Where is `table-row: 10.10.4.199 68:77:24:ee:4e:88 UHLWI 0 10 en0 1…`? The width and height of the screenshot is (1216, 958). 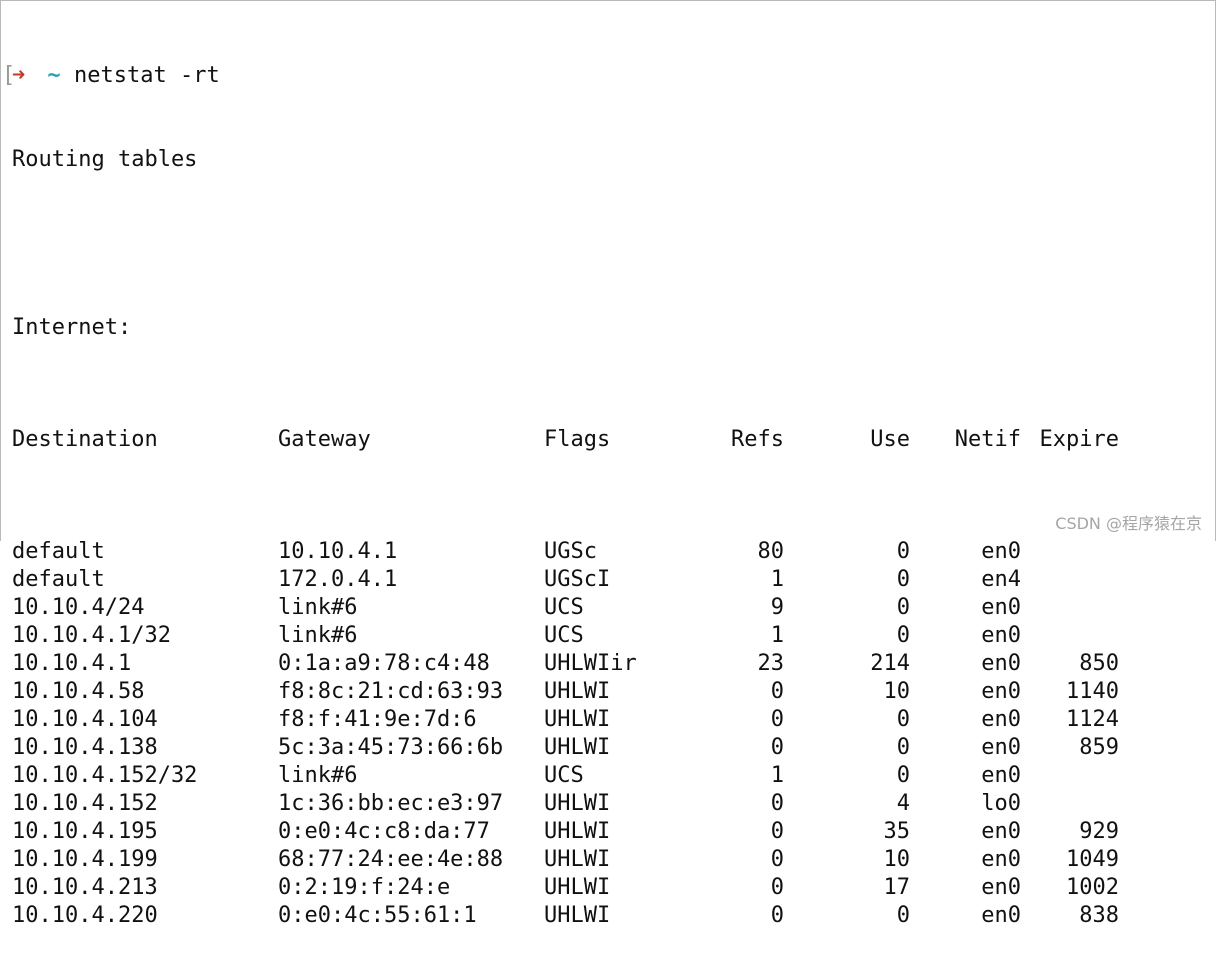 table-row: 10.10.4.199 68:77:24:ee:4e:88 UHLWI 0 10 en0 1… is located at coordinates (565, 860).